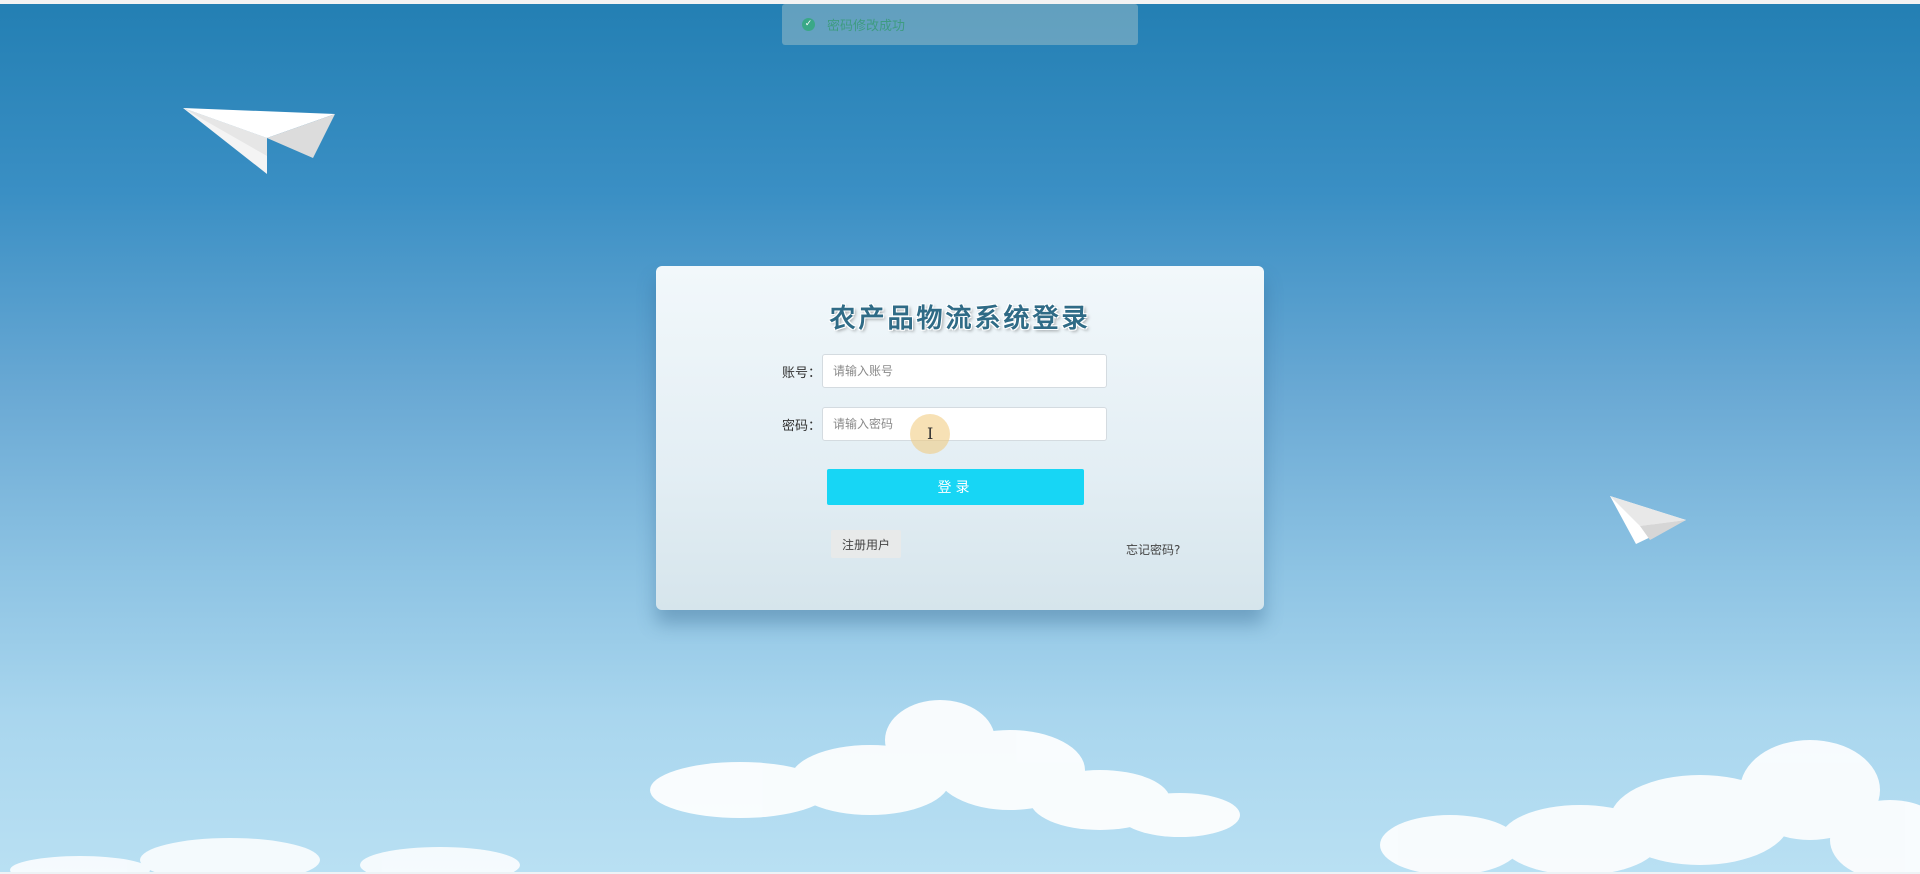 The image size is (1920, 874). I want to click on password-input, so click(964, 424).